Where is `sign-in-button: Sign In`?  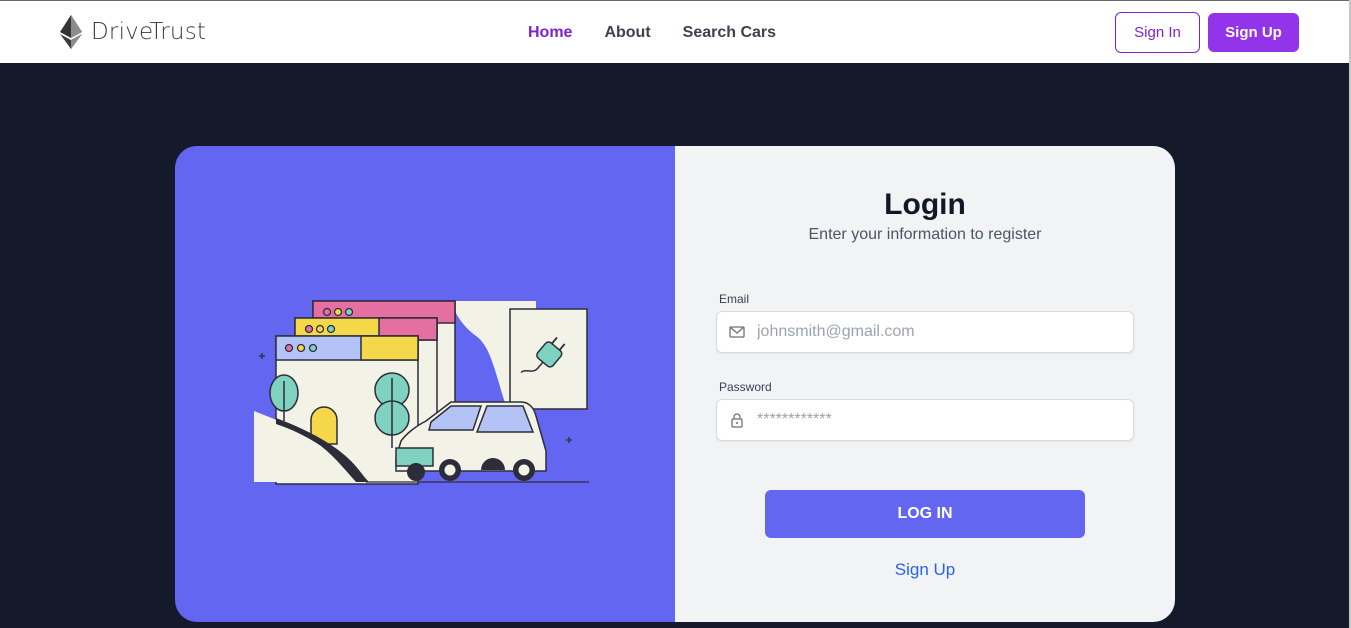
sign-in-button: Sign In is located at coordinates (1157, 32).